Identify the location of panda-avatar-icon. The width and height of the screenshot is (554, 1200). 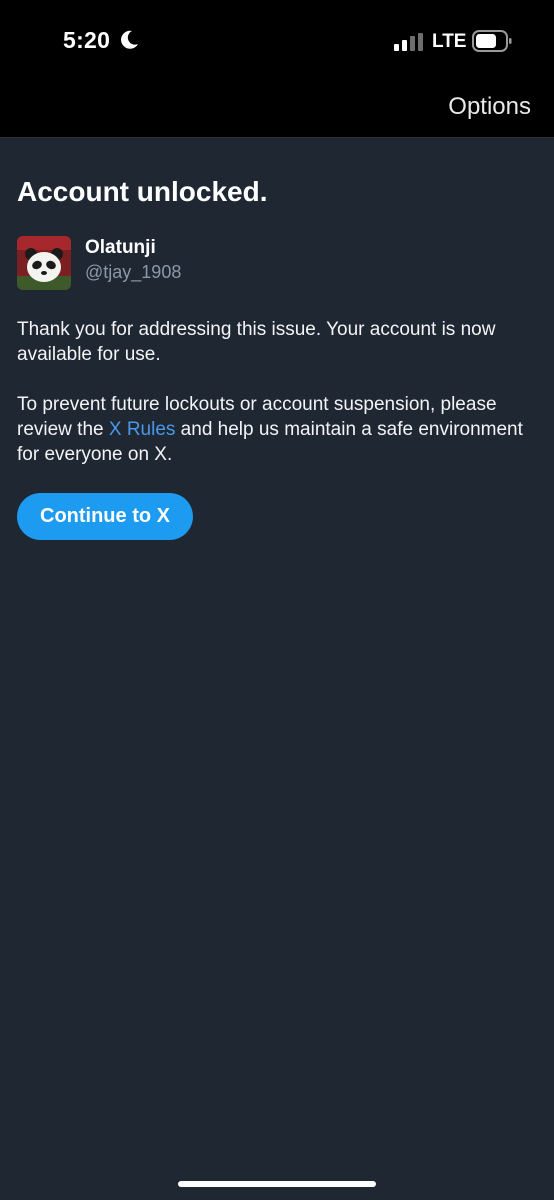
(44, 263).